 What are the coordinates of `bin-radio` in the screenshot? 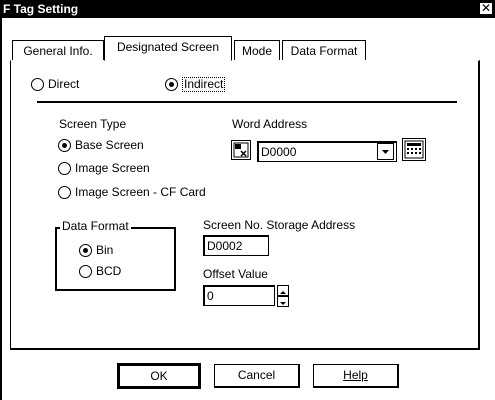 It's located at (85, 250).